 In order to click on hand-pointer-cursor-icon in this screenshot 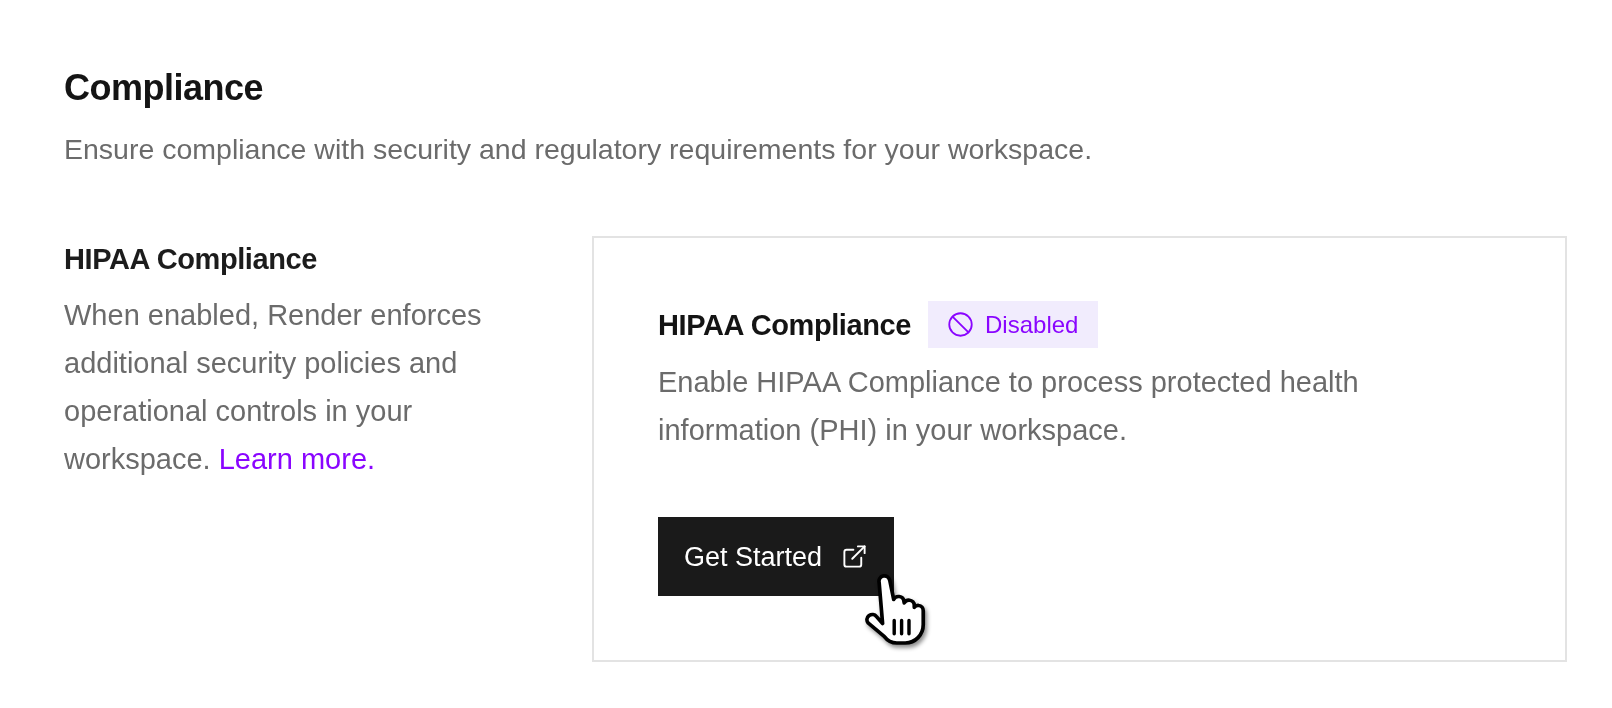, I will do `click(895, 610)`.